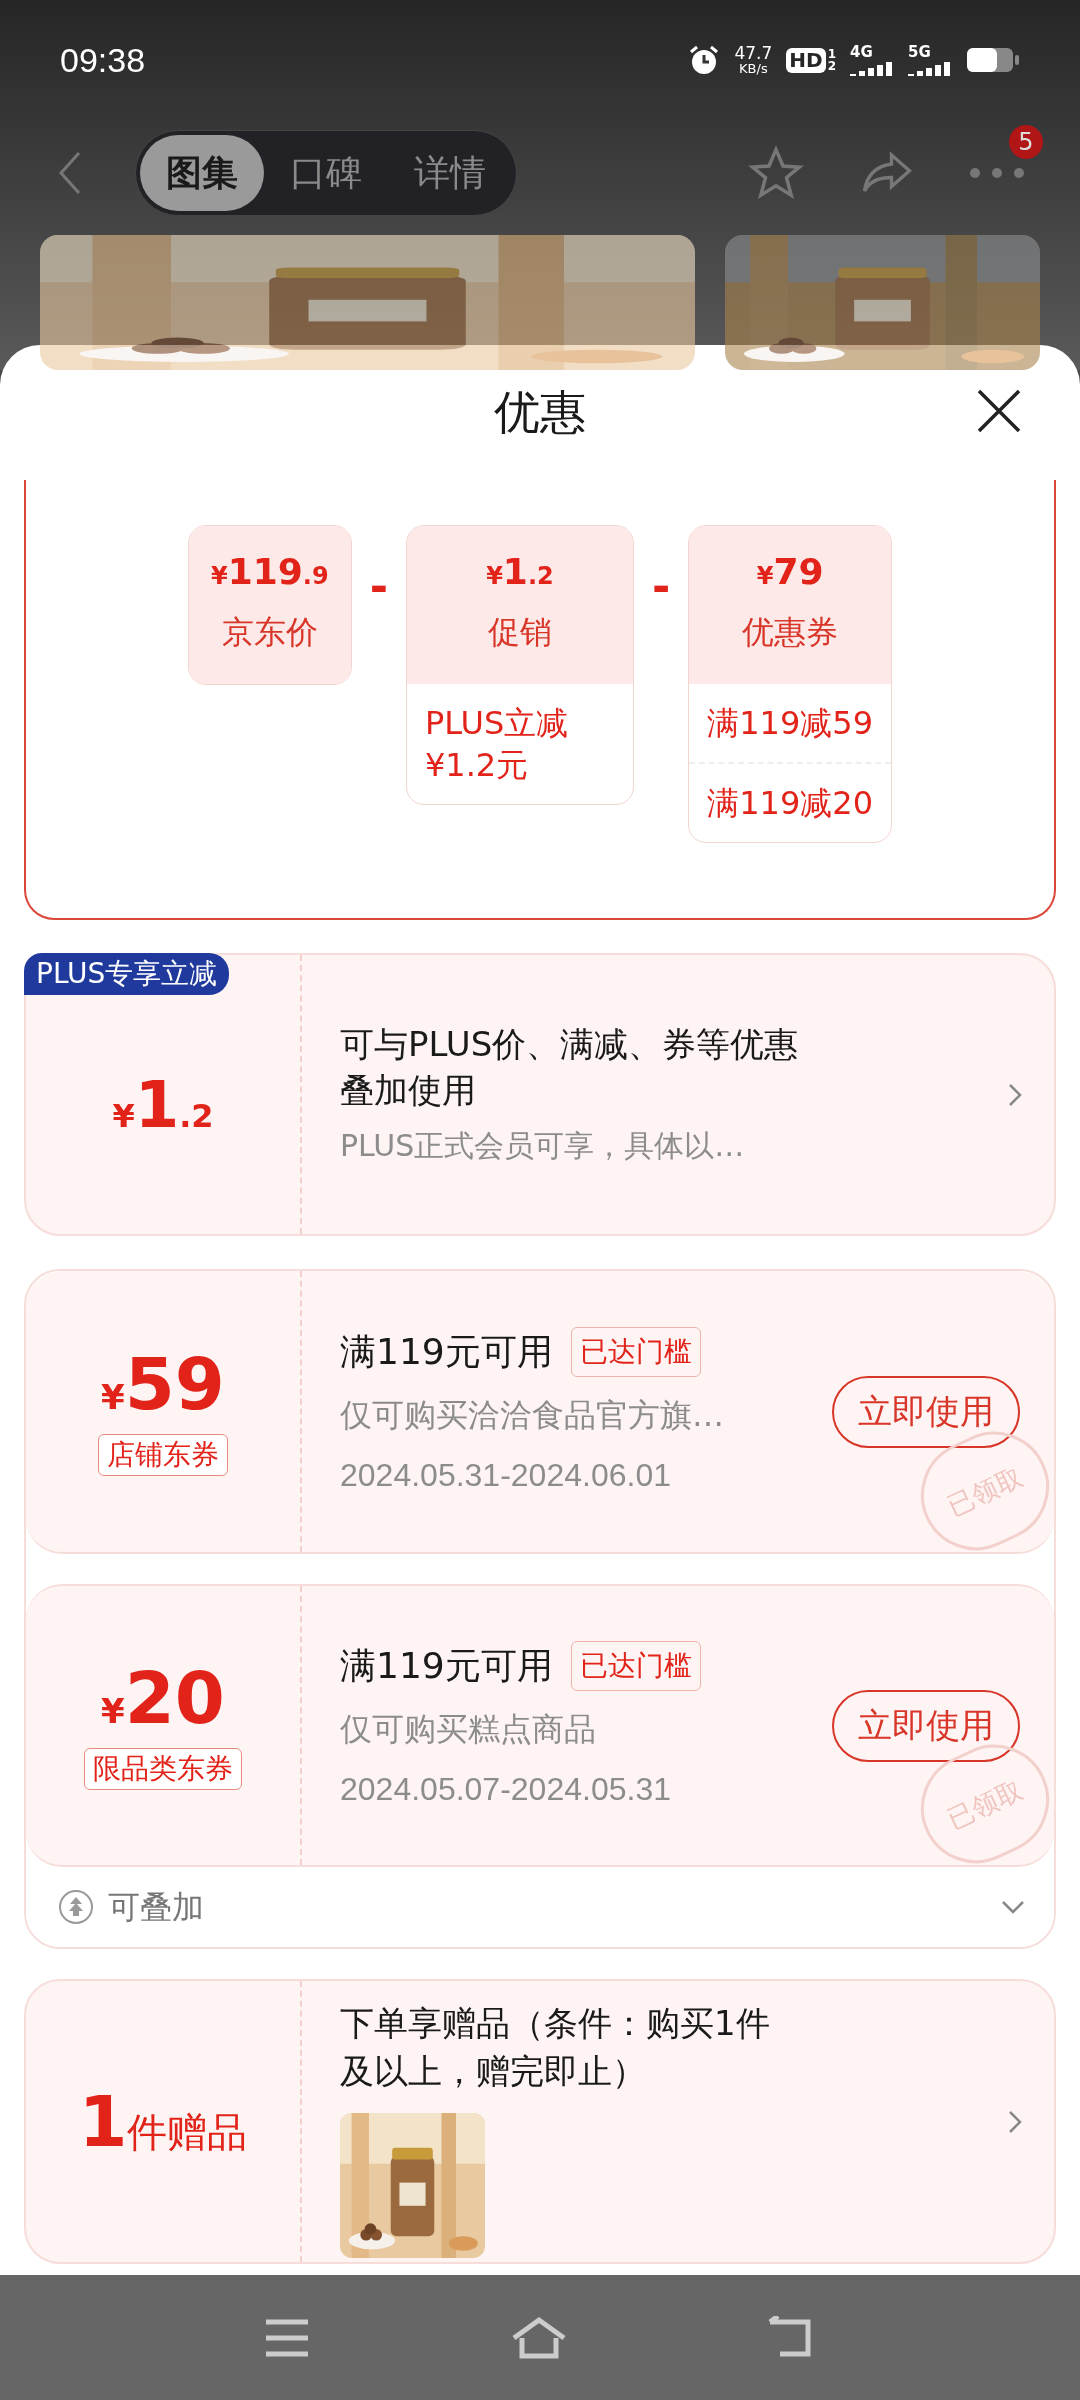 This screenshot has width=1080, height=2400. I want to click on hd-label: HD, so click(806, 60).